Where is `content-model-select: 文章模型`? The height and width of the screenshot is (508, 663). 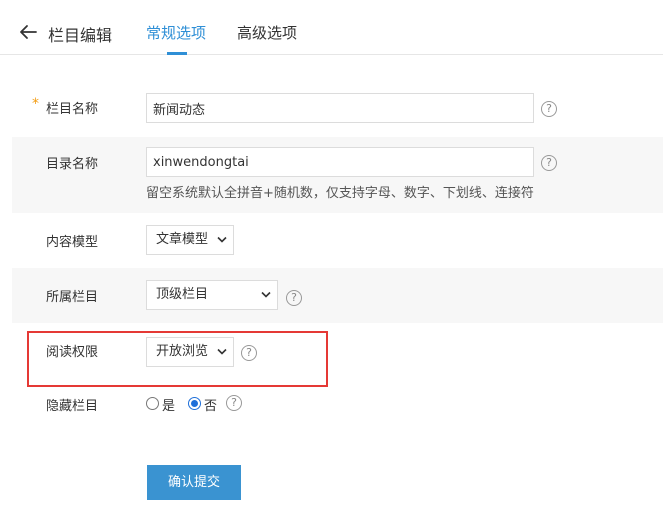 content-model-select: 文章模型 is located at coordinates (190, 240).